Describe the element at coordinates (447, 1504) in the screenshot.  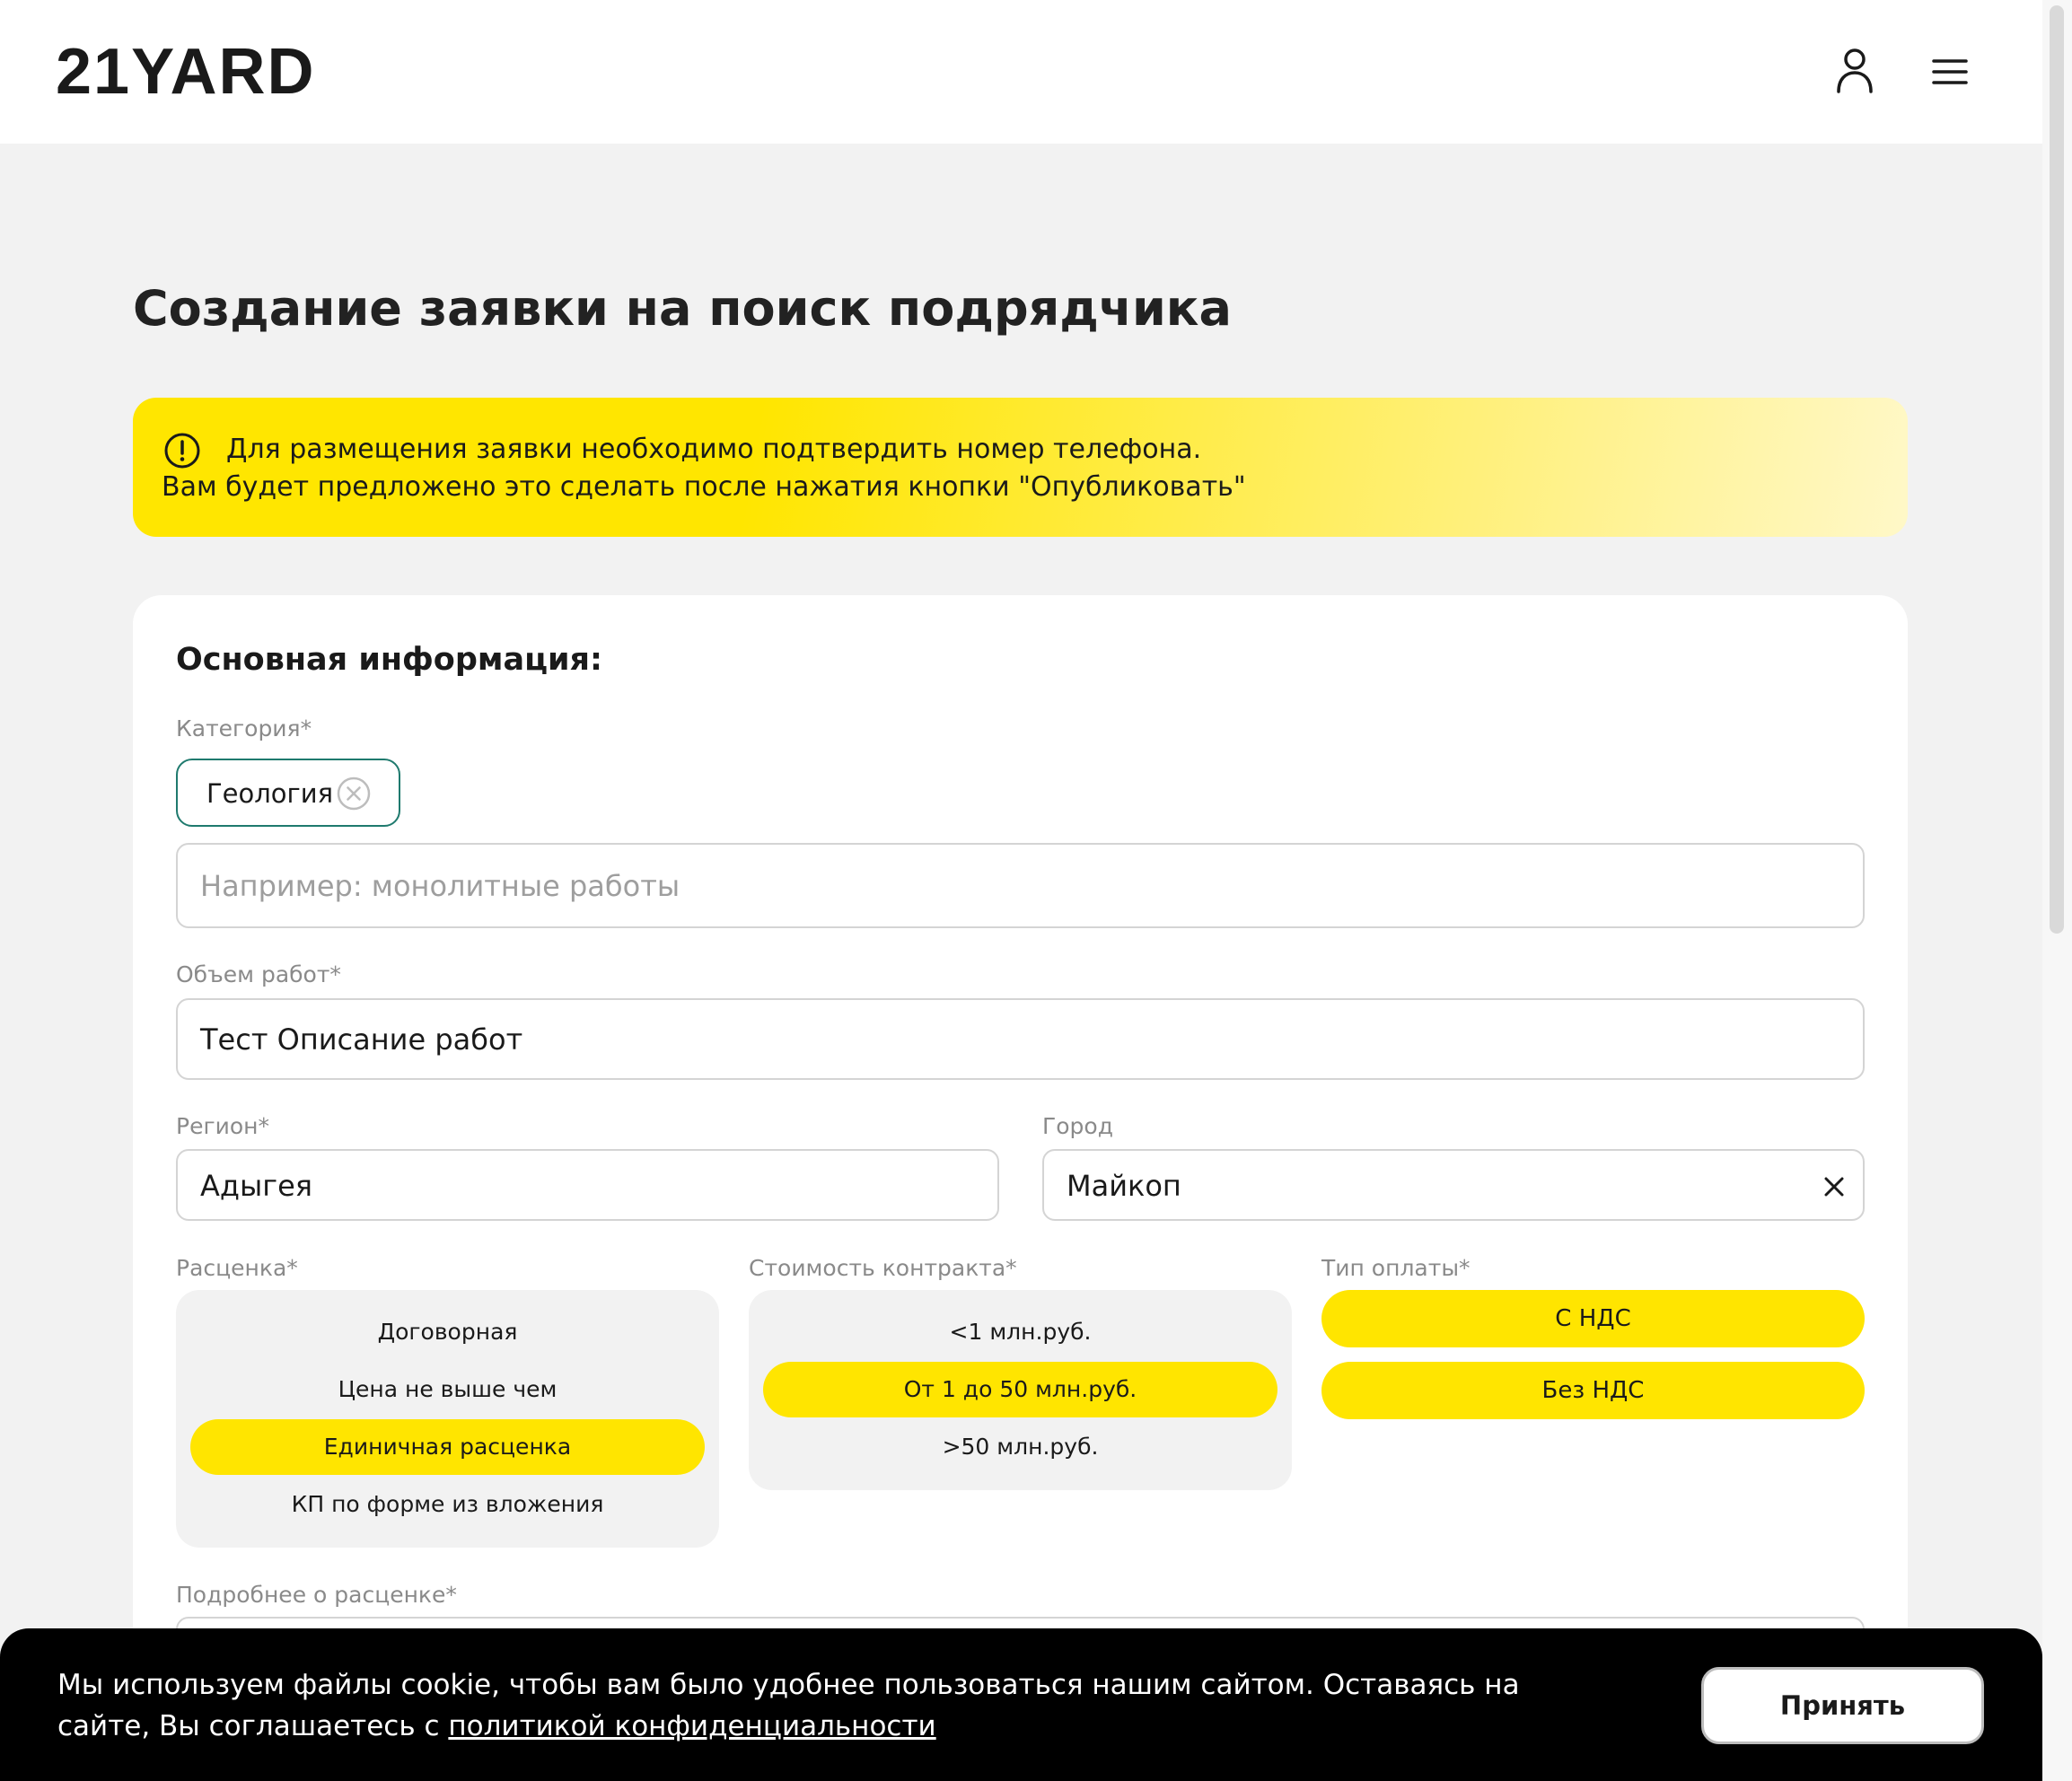
I see `pricing-option: КП по форме из вложения` at that location.